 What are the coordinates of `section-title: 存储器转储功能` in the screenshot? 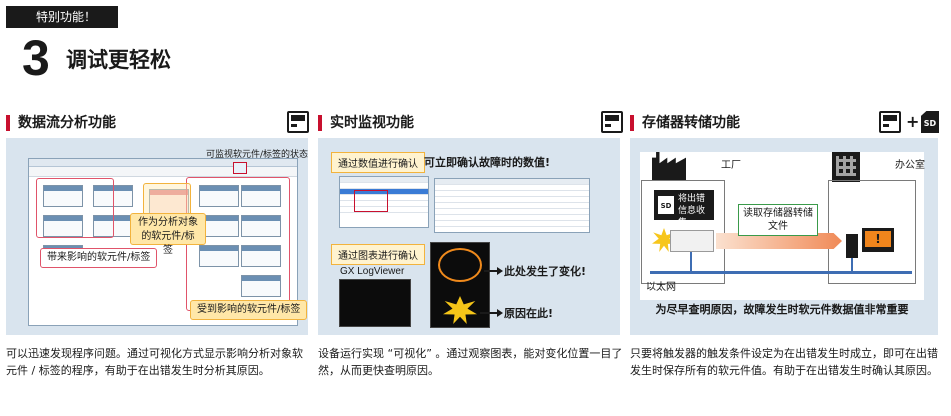 It's located at (691, 123).